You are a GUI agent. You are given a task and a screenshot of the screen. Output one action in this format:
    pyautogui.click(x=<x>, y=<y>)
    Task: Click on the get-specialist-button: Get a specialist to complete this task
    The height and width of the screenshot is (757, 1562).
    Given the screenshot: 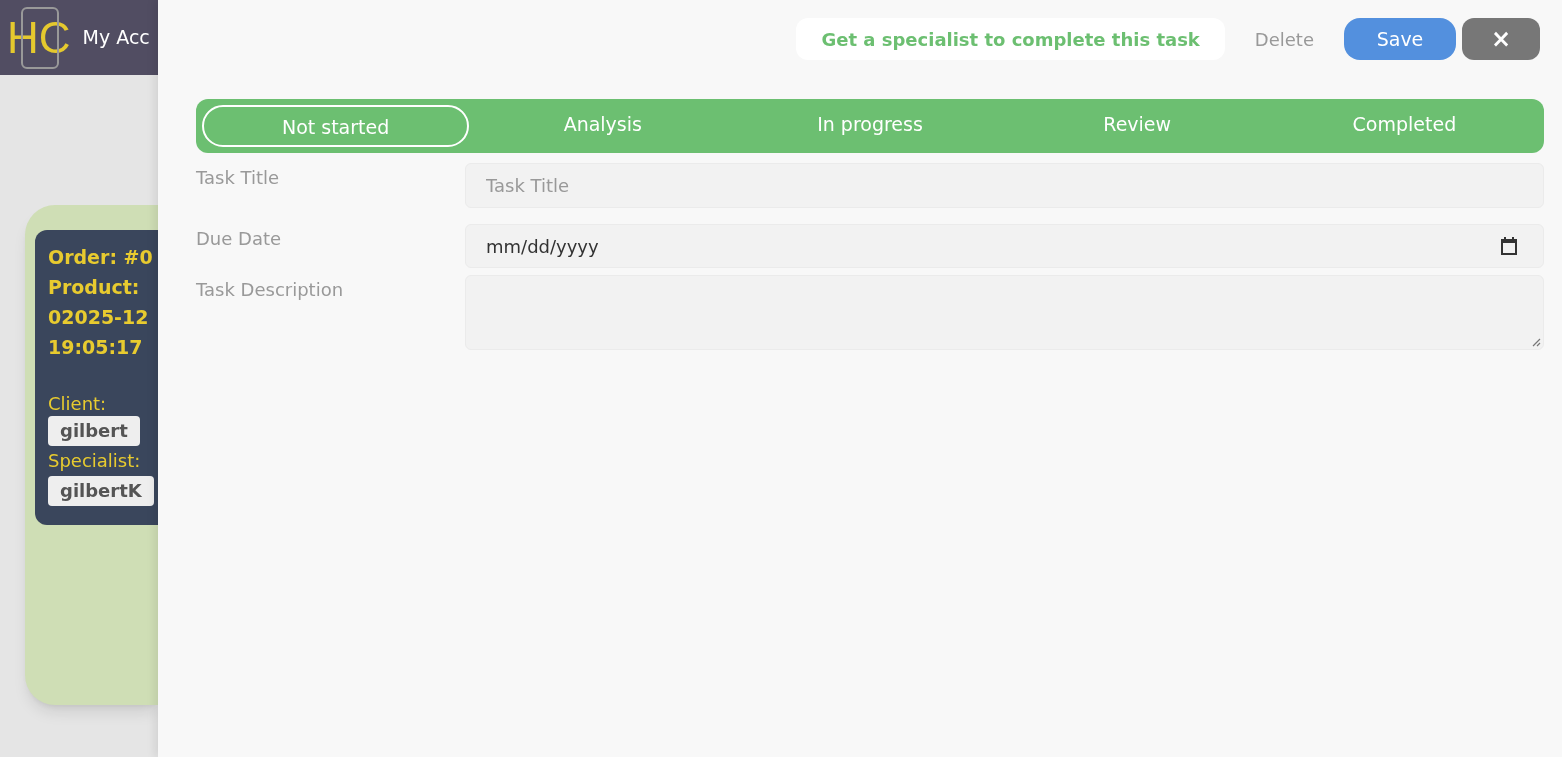 What is the action you would take?
    pyautogui.click(x=1010, y=39)
    